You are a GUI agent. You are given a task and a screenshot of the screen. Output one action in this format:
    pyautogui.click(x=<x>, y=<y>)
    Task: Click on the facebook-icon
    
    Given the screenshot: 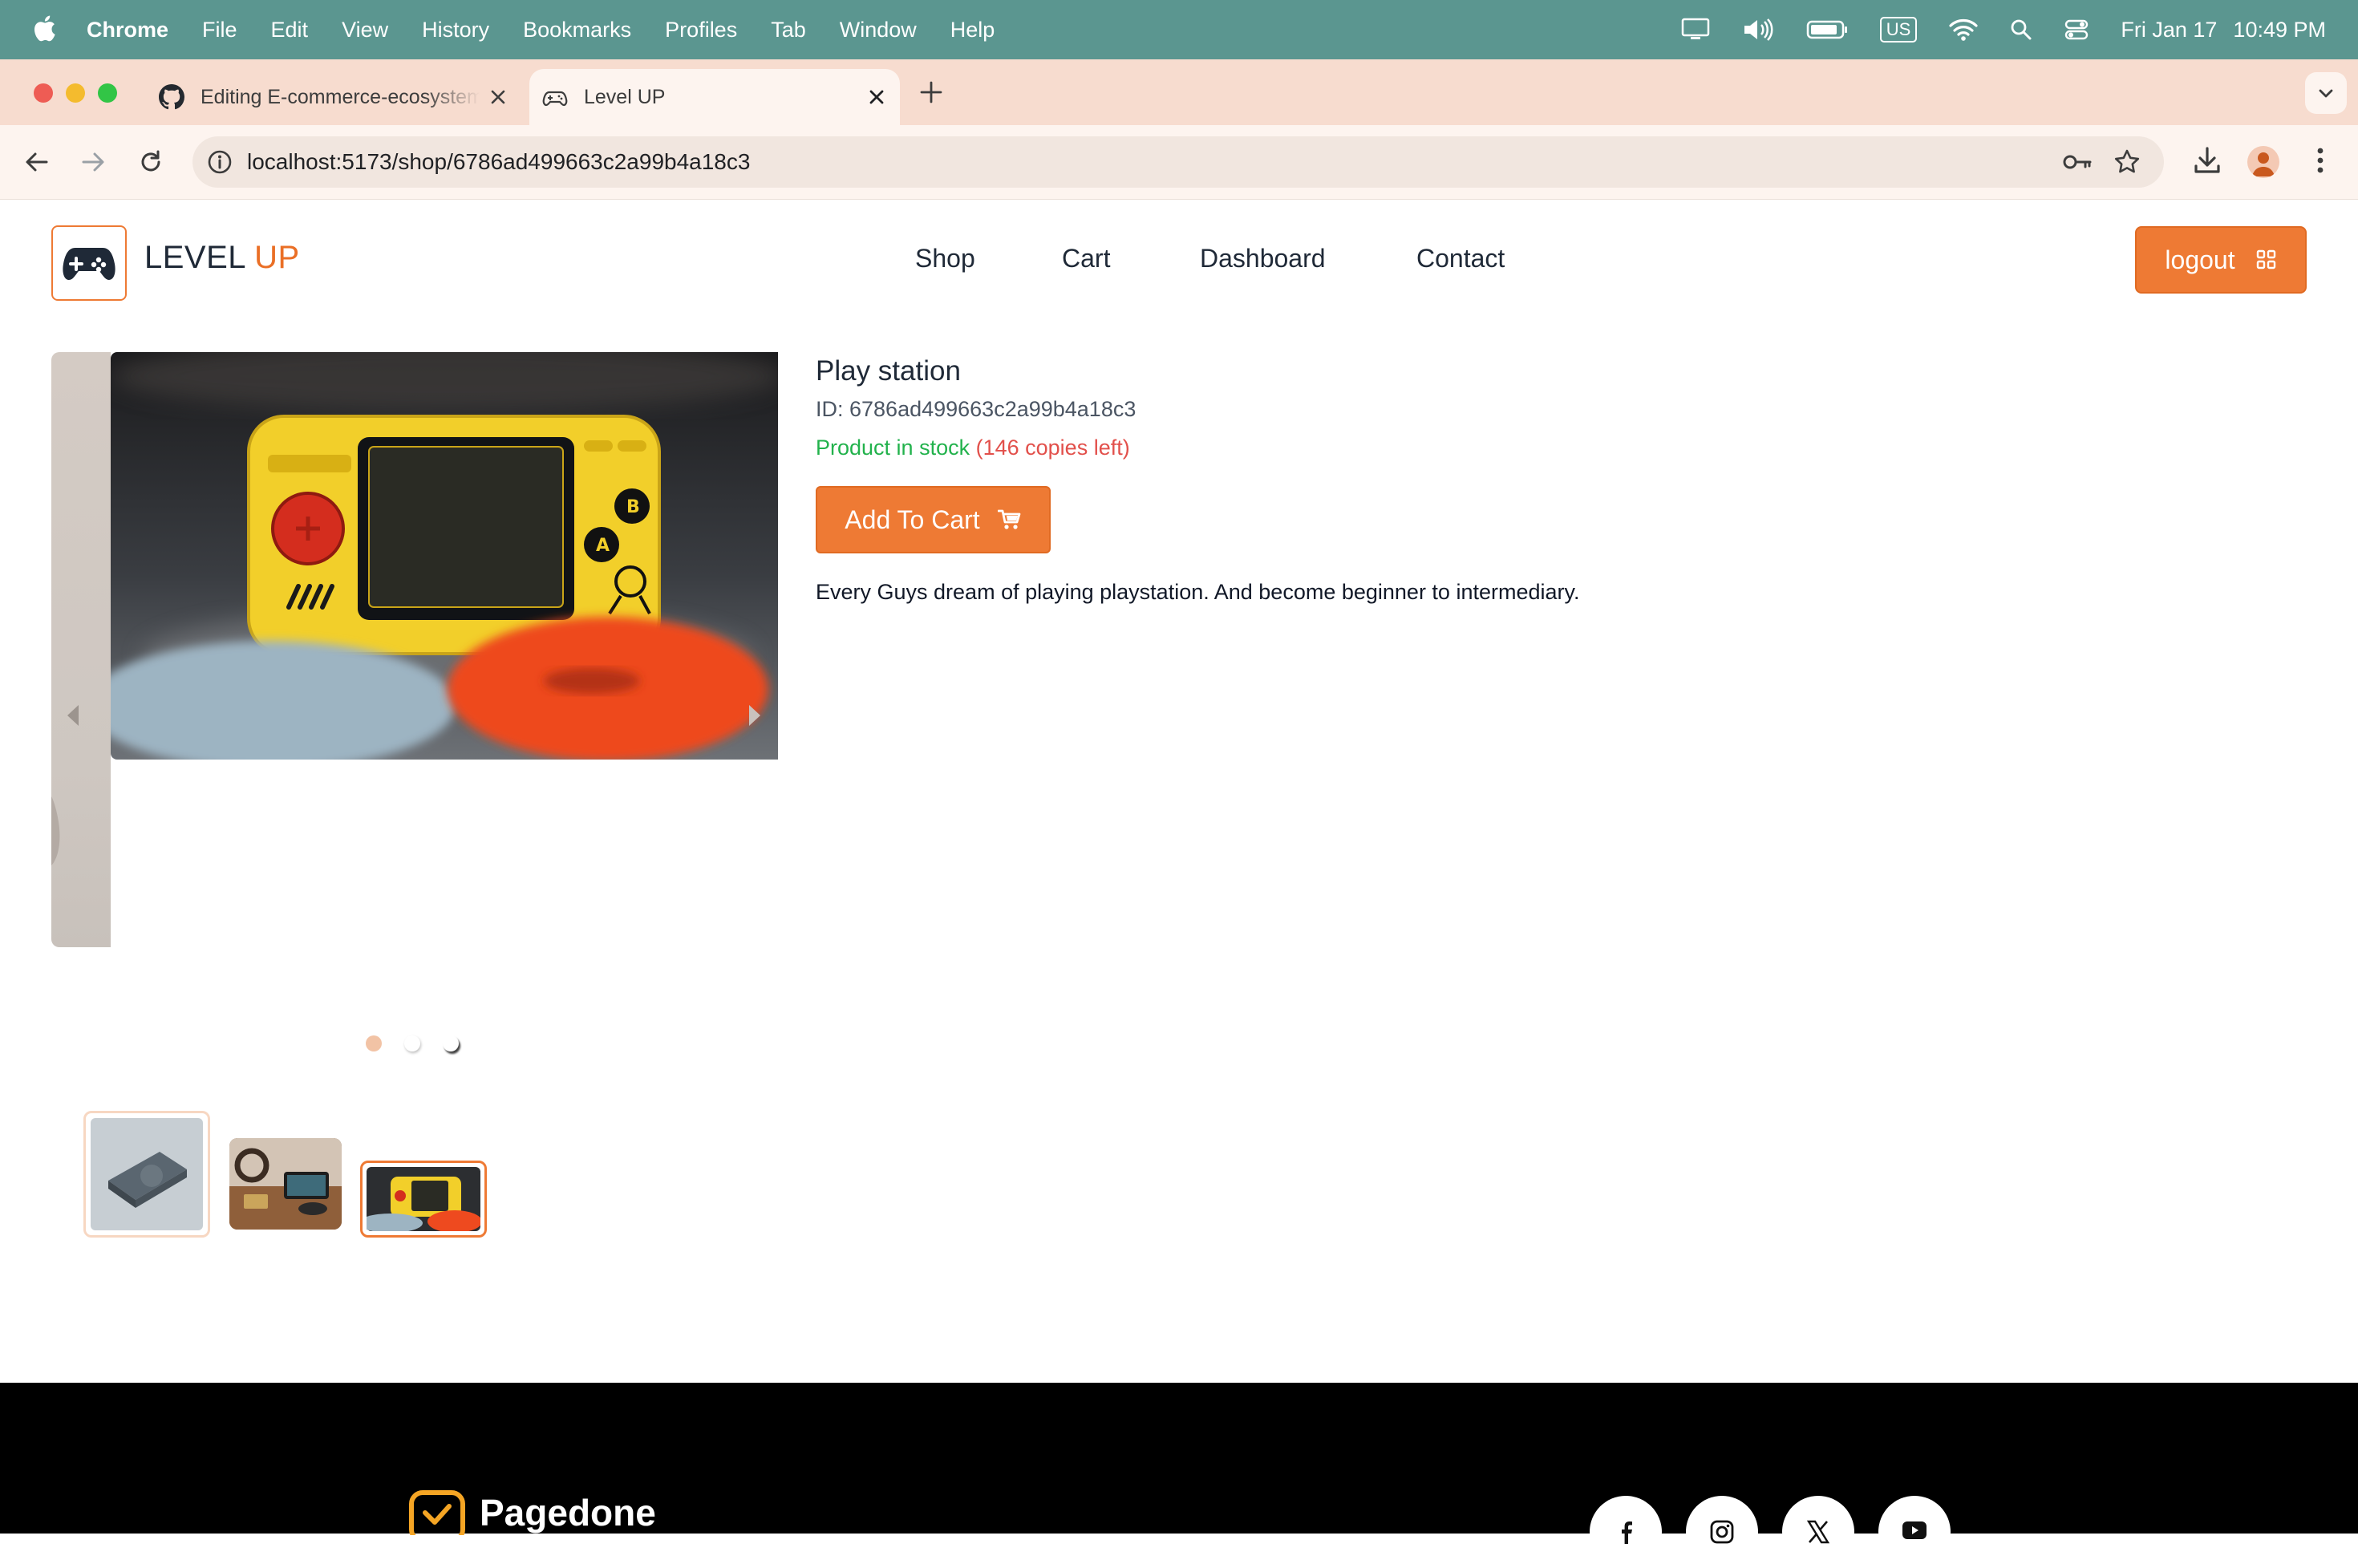 What is the action you would take?
    pyautogui.click(x=1627, y=1532)
    